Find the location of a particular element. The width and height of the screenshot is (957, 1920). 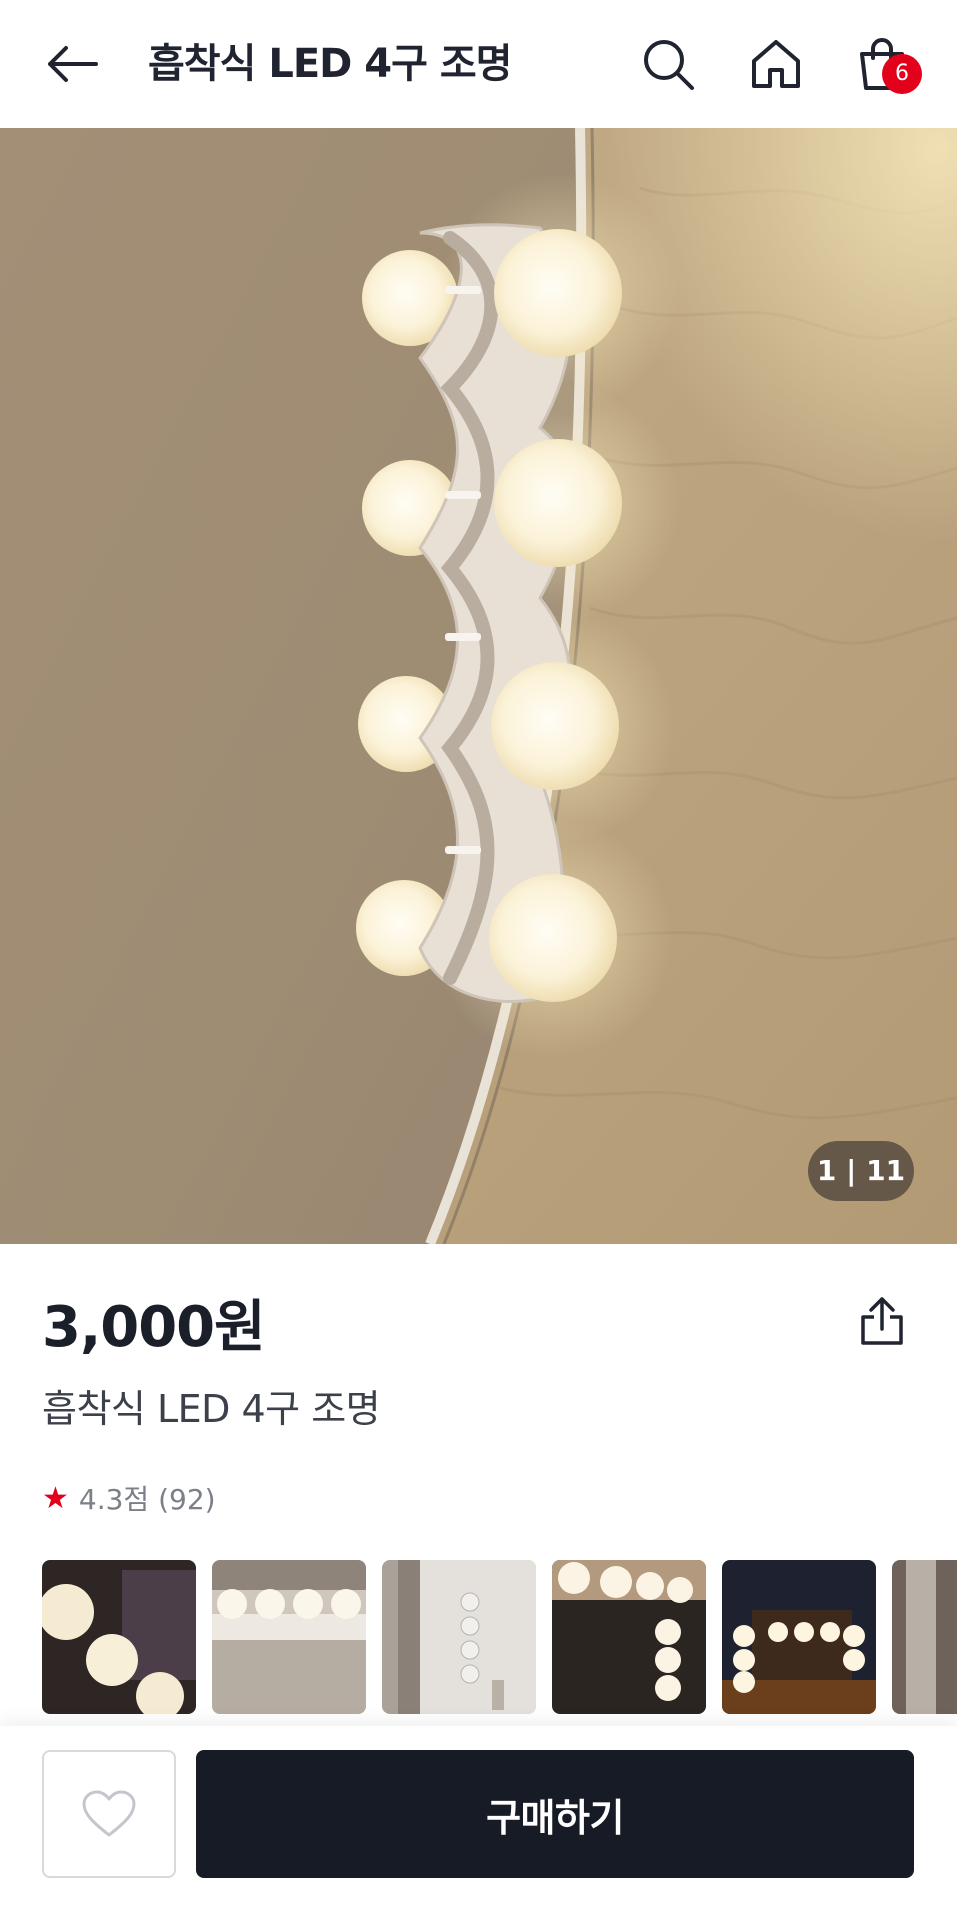

arrow-left-icon is located at coordinates (73, 64).